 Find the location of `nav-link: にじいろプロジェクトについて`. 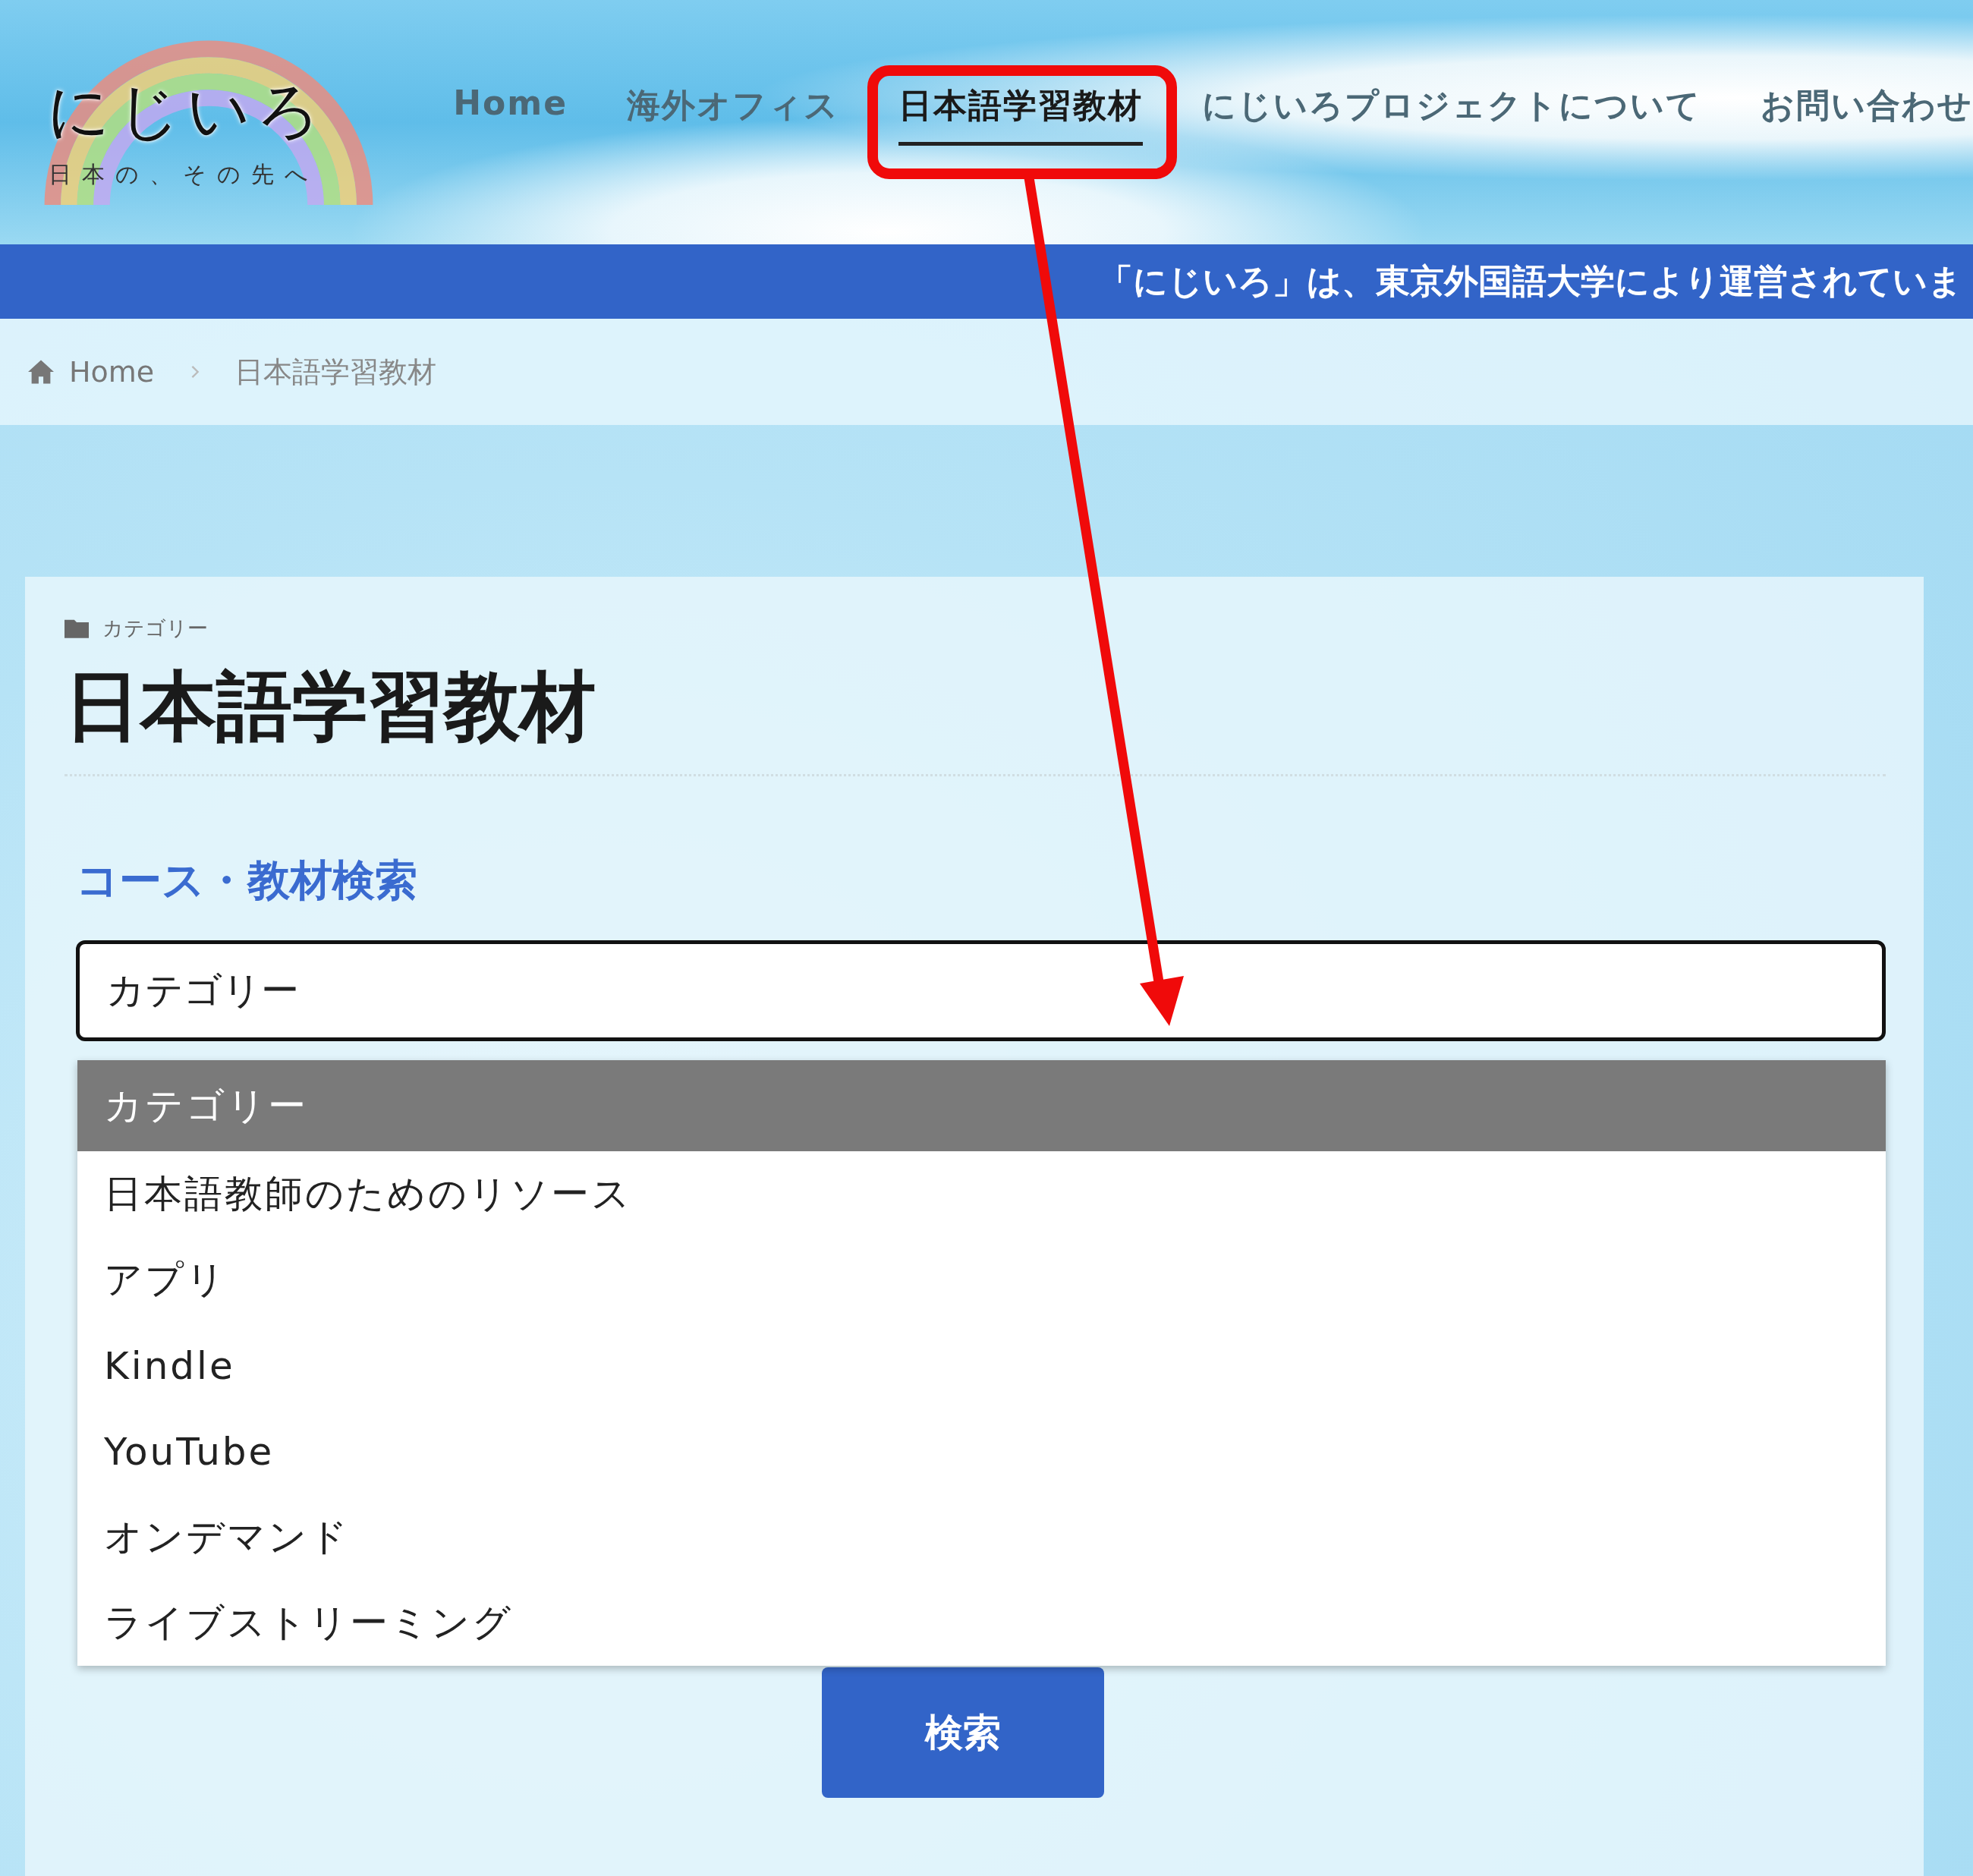

nav-link: にじいろプロジェクトについて is located at coordinates (1451, 114).